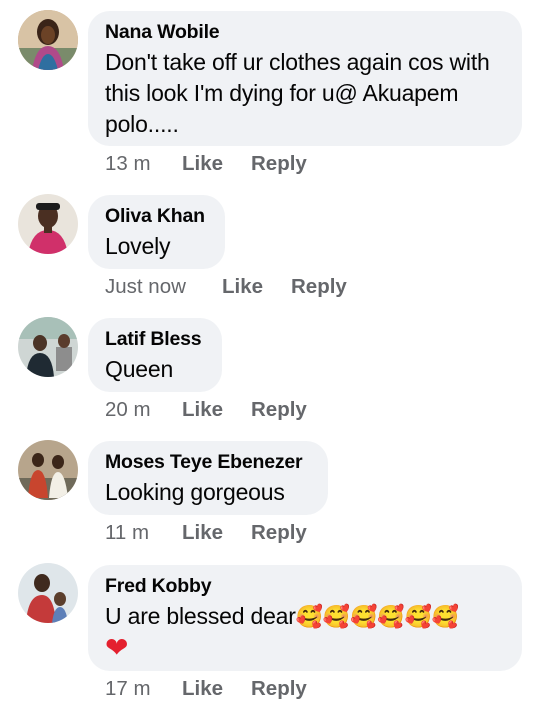 This screenshot has width=540, height=701. Describe the element at coordinates (154, 339) in the screenshot. I see `comment-author: Latif Bless` at that location.